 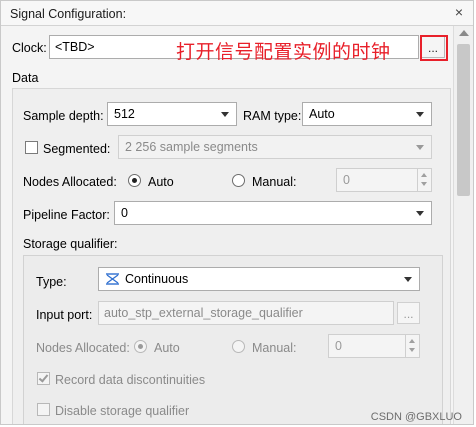 What do you see at coordinates (63, 116) in the screenshot?
I see `sample-depth-label: Sample depth:` at bounding box center [63, 116].